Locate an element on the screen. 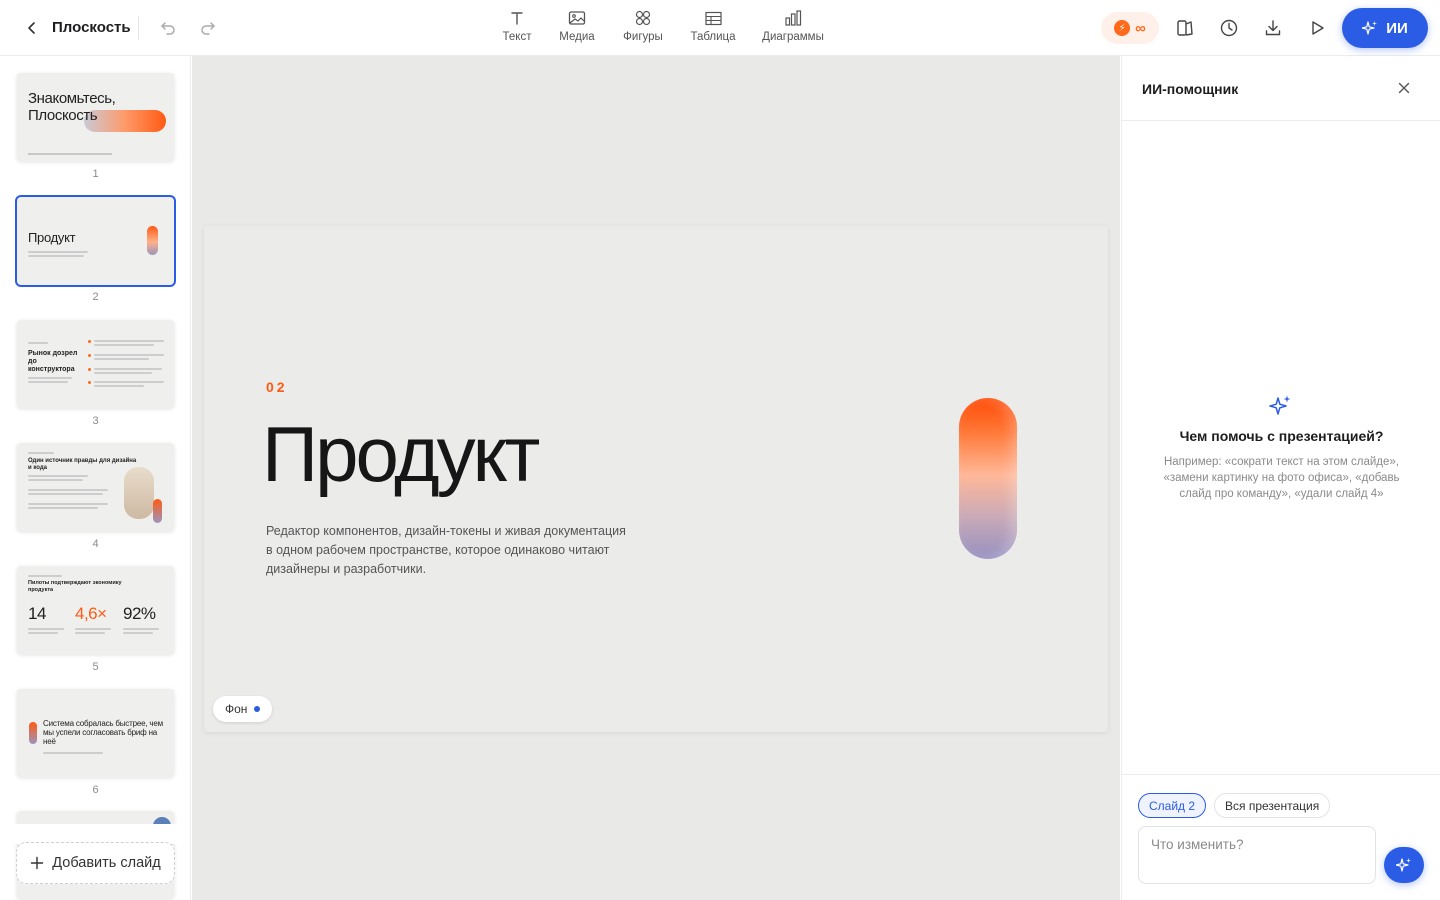 This screenshot has height=900, width=1440. credits-value: ∞ is located at coordinates (1140, 28).